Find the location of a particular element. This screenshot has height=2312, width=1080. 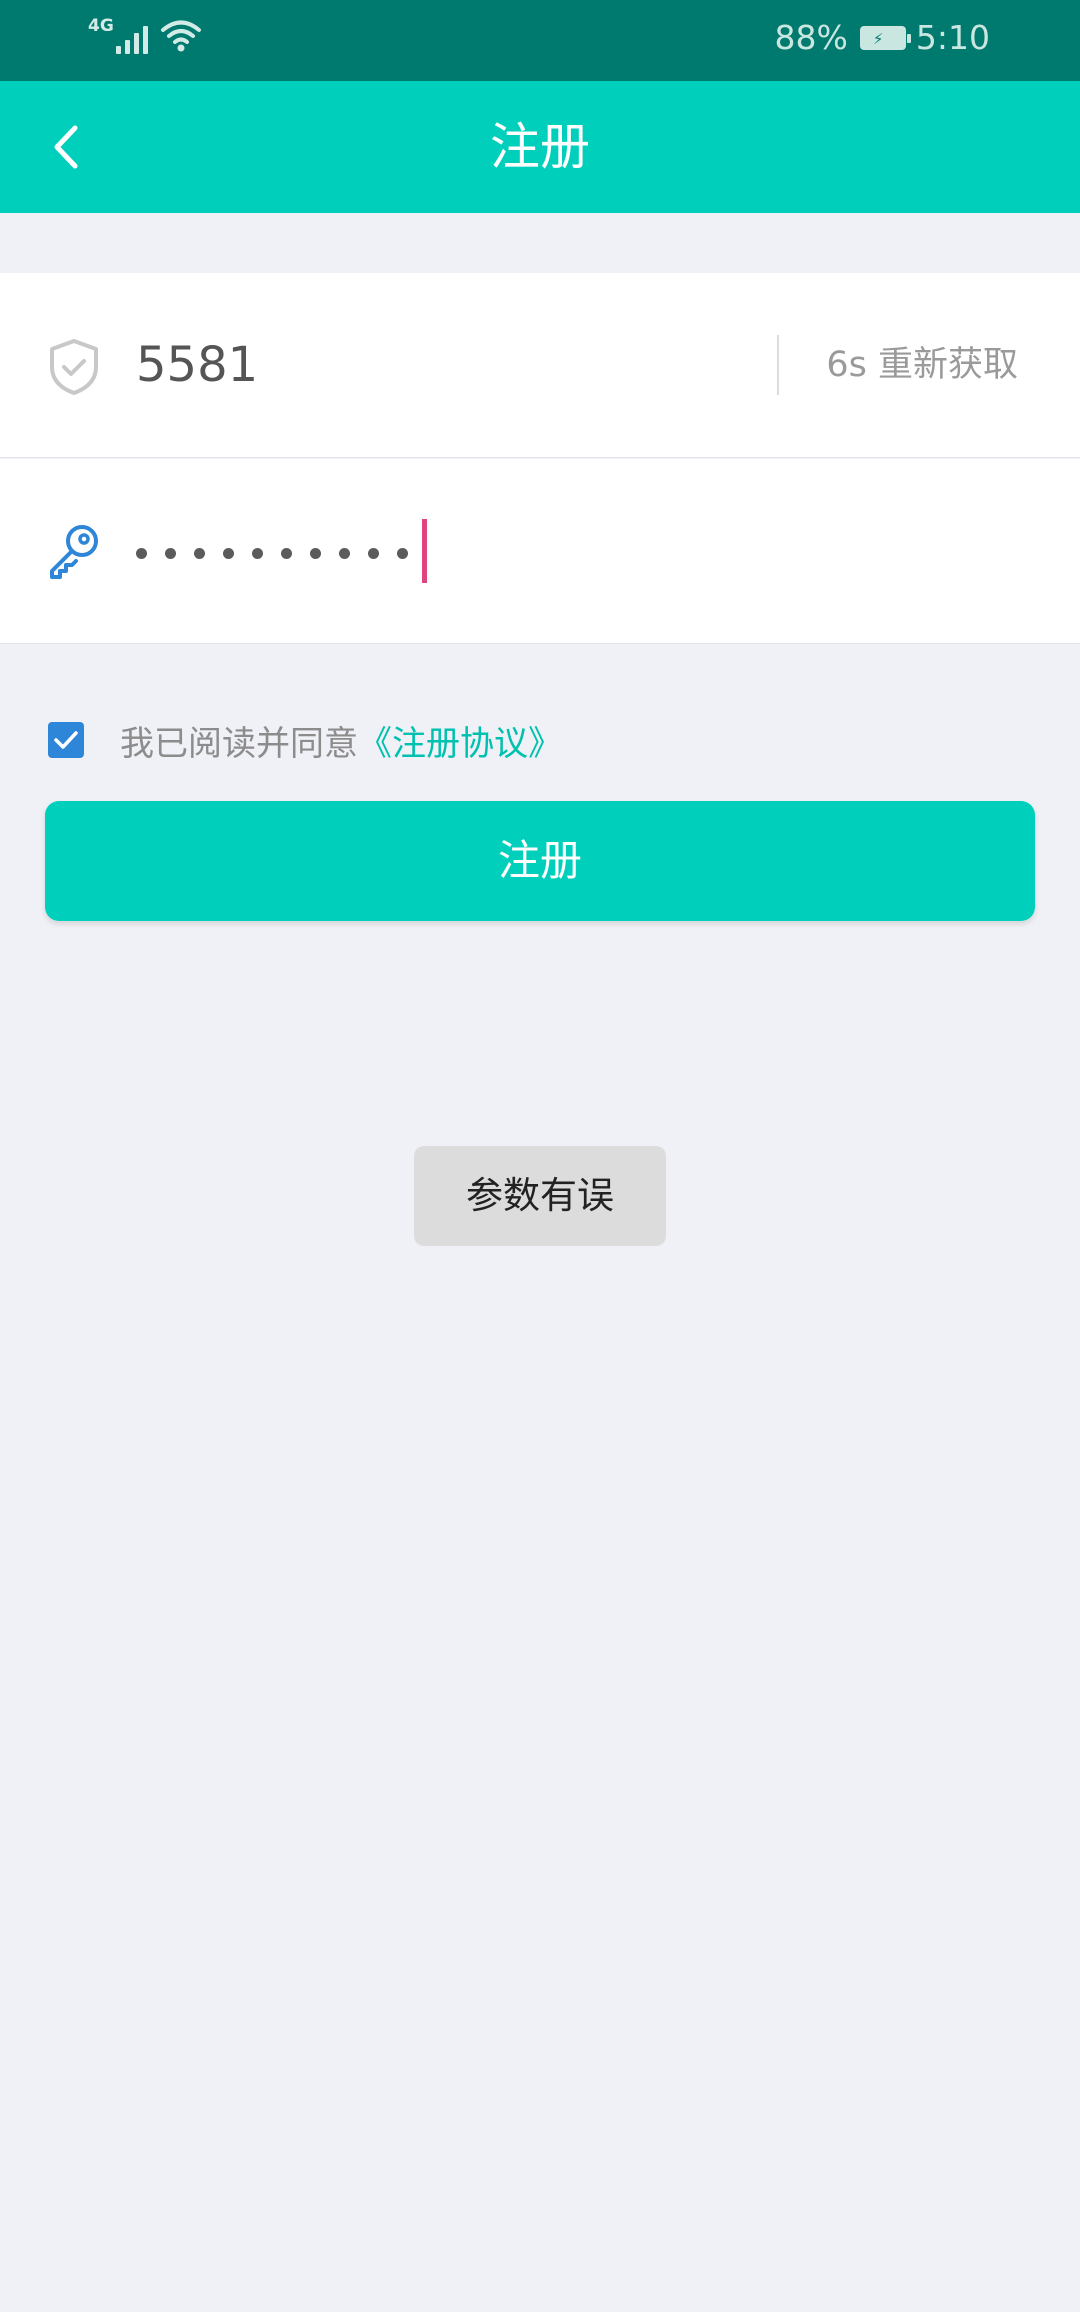

check-icon is located at coordinates (66, 740).